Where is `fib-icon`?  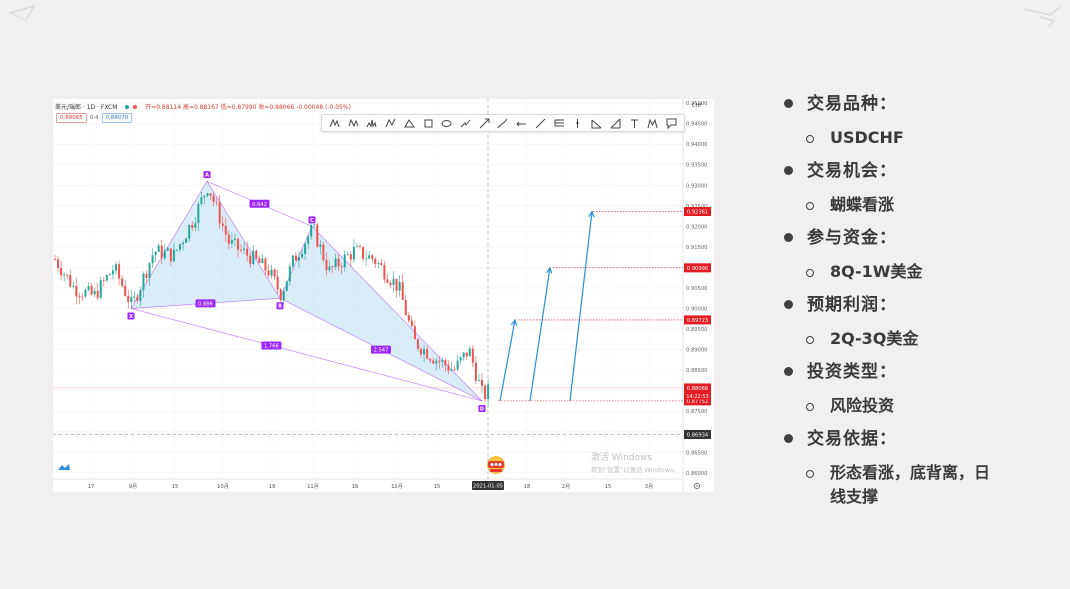
fib-icon is located at coordinates (596, 123).